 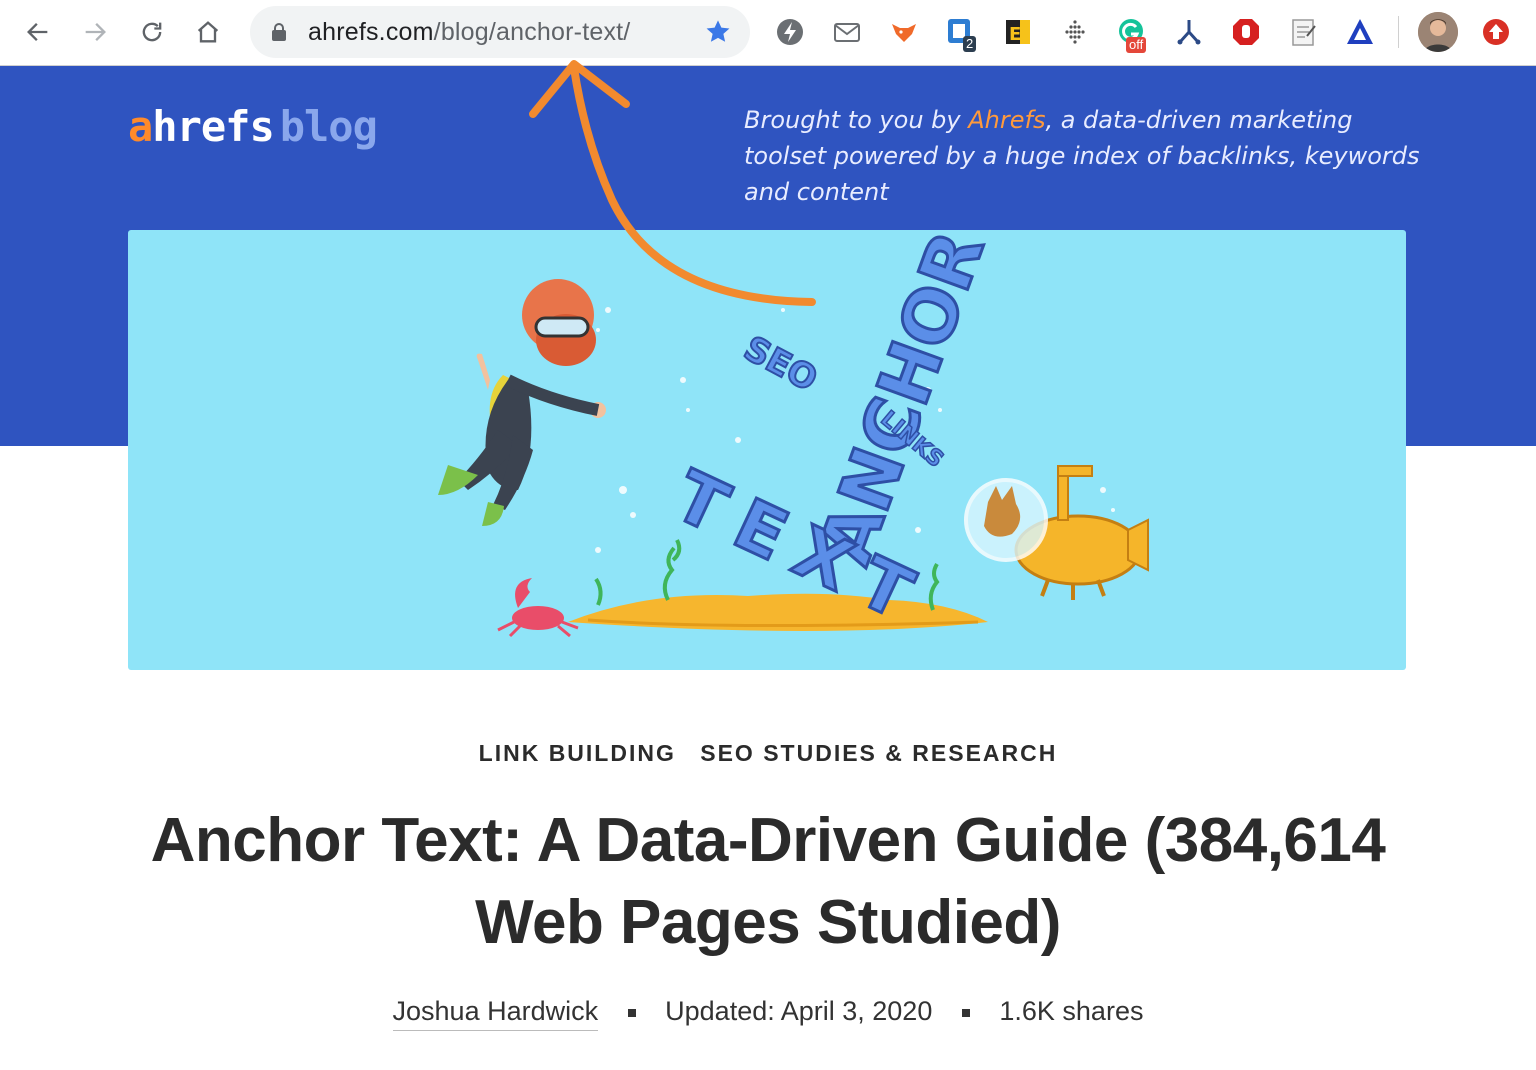 I want to click on forward-arrow-icon, so click(x=95, y=32).